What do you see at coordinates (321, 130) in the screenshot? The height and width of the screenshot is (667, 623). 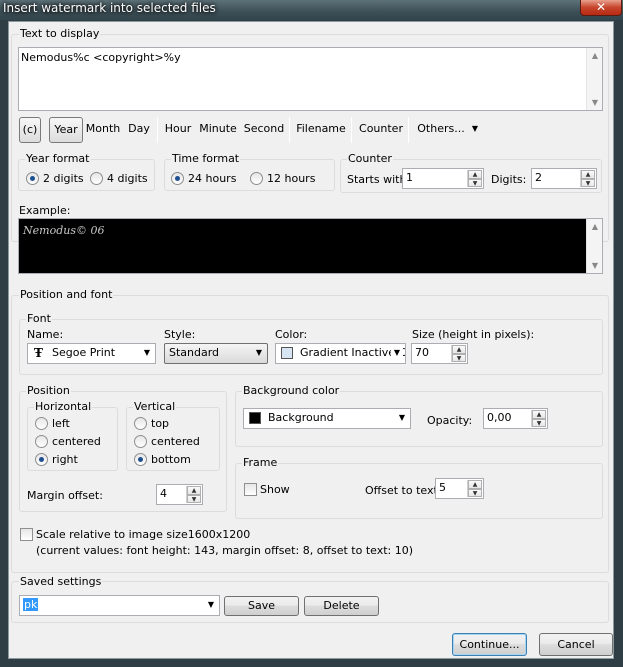 I see `filename-button: Filename` at bounding box center [321, 130].